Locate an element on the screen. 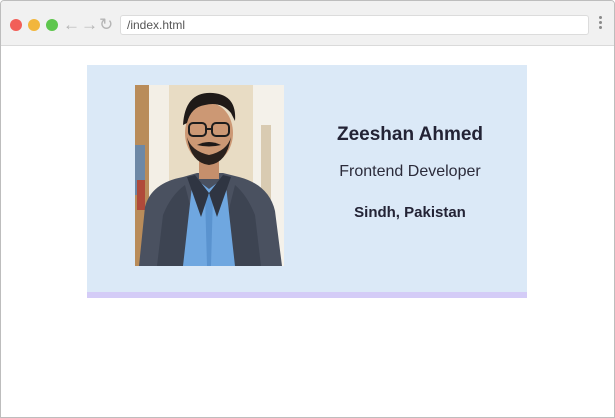  close-dot-icon is located at coordinates (16, 25).